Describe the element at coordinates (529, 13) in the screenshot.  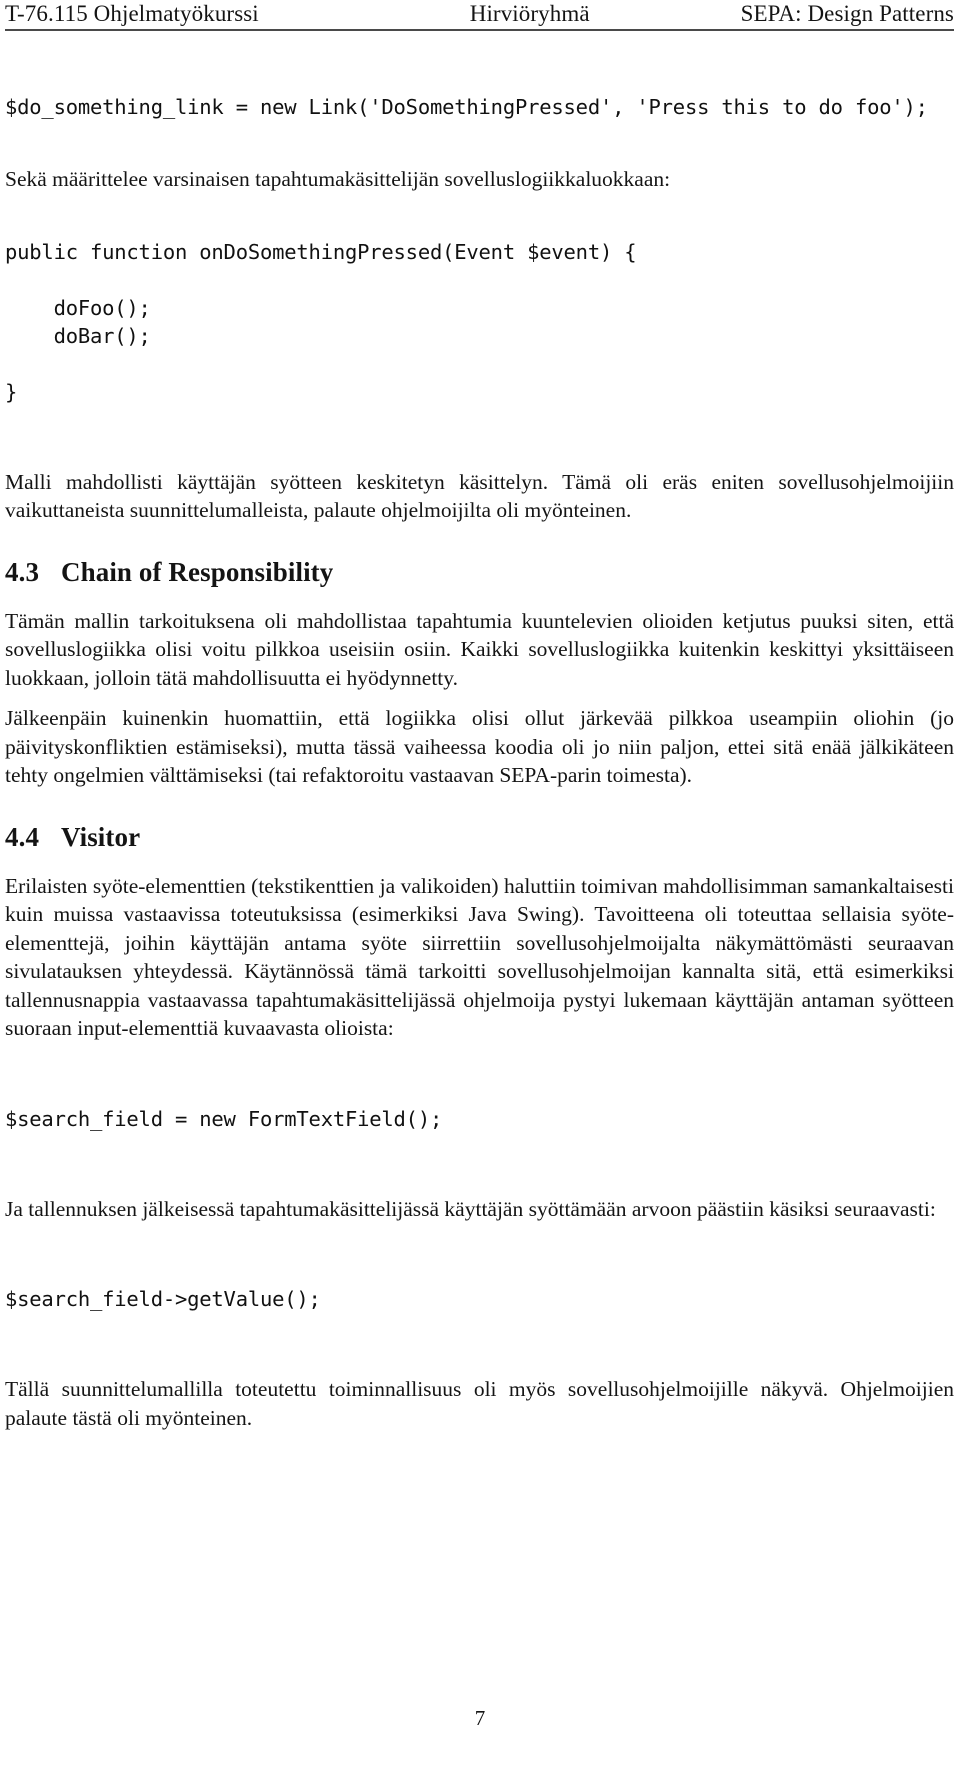
I see `header-group-name: Hirviöryhmä` at that location.